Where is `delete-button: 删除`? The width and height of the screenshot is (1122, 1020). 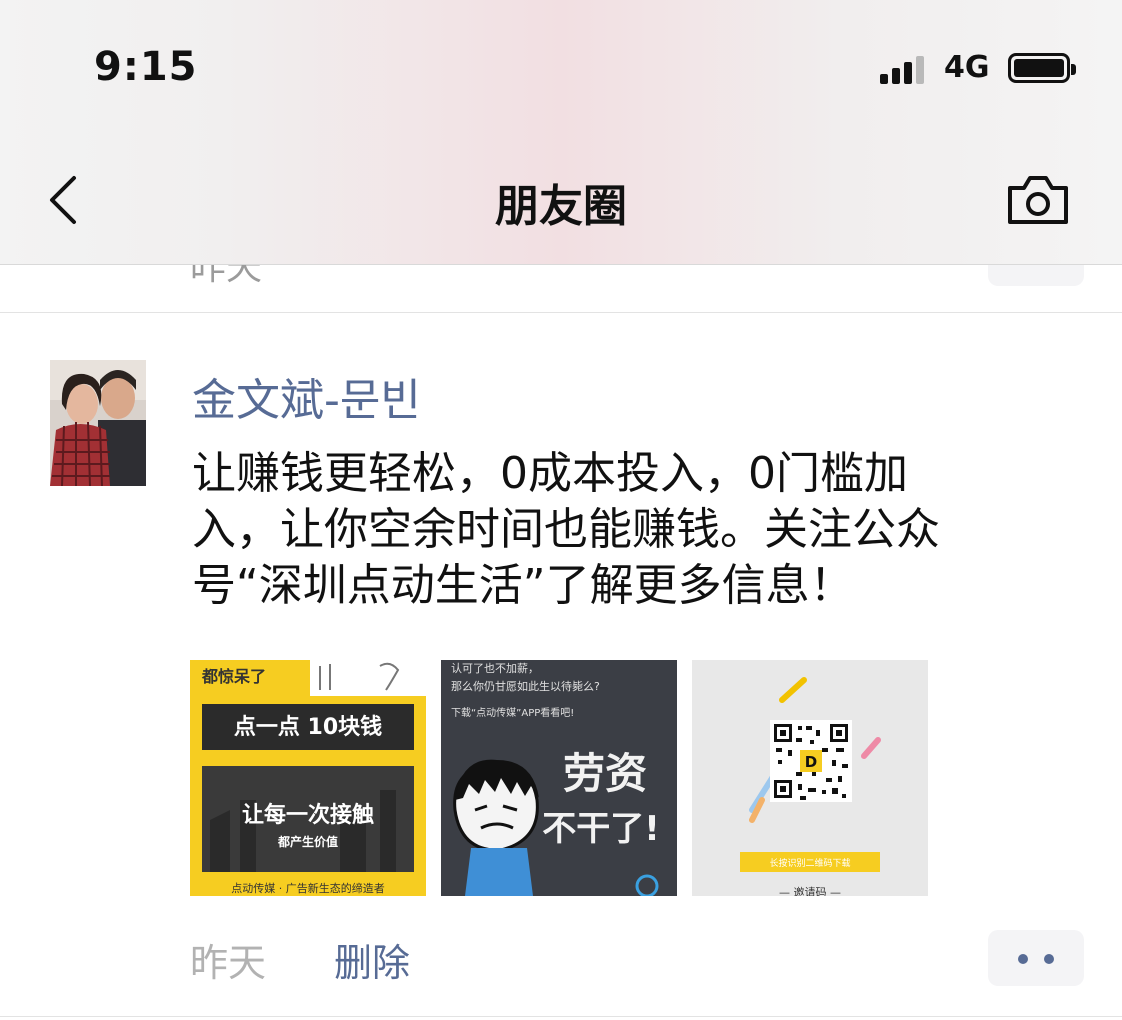
delete-button: 删除 is located at coordinates (372, 959).